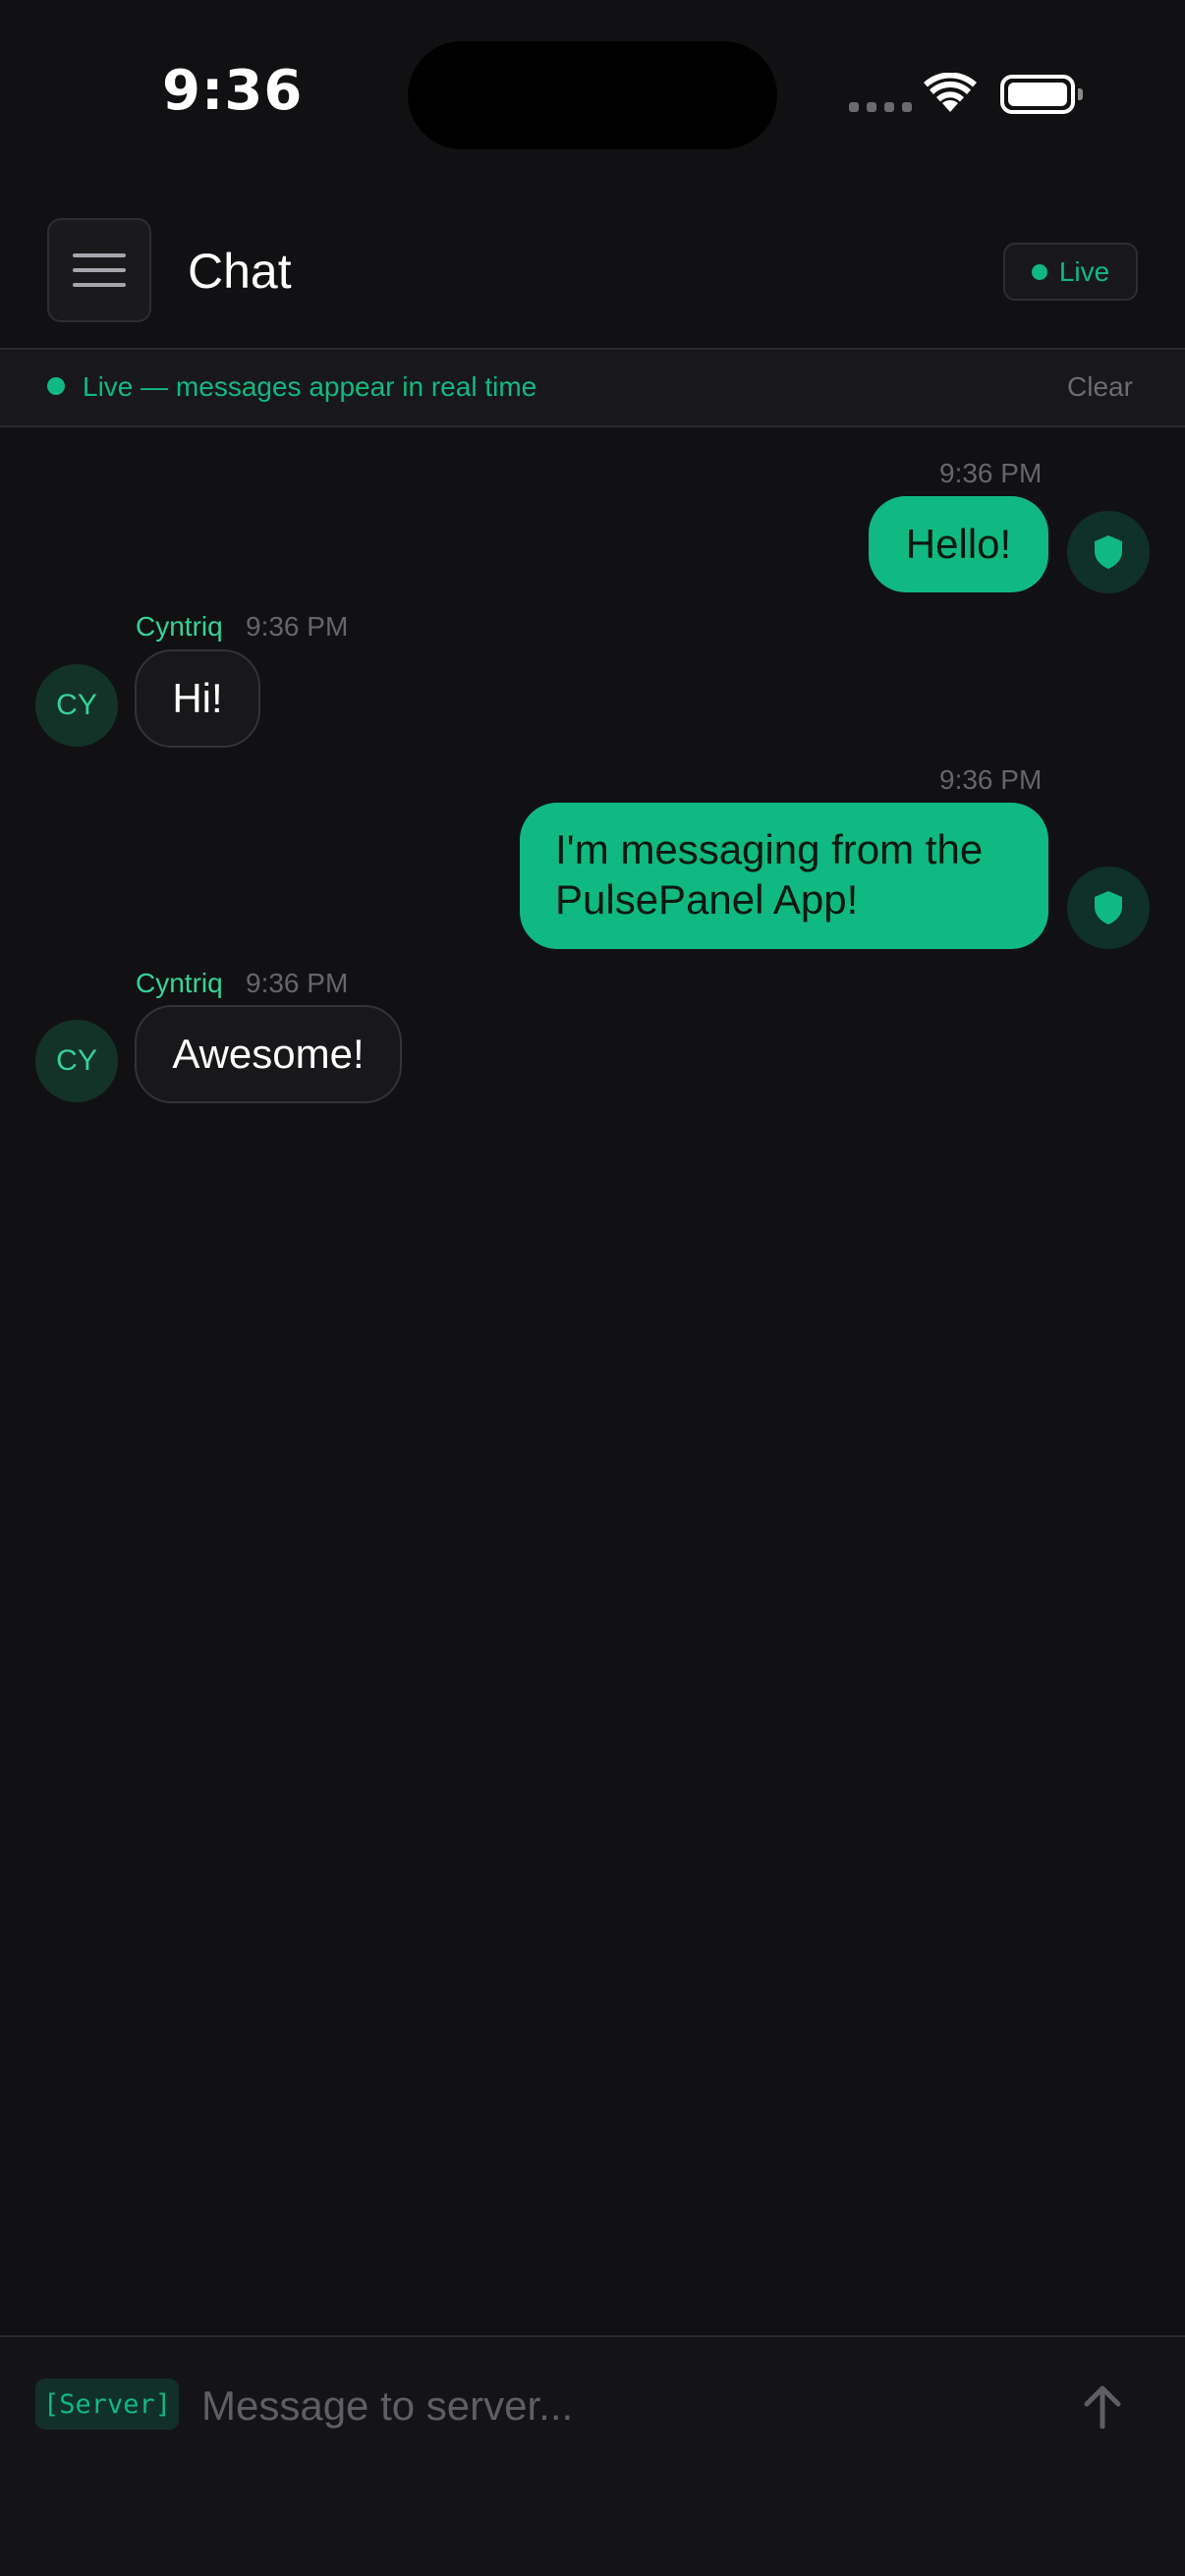 The height and width of the screenshot is (2576, 1185). Describe the element at coordinates (100, 255) in the screenshot. I see `hamburger-icon` at that location.